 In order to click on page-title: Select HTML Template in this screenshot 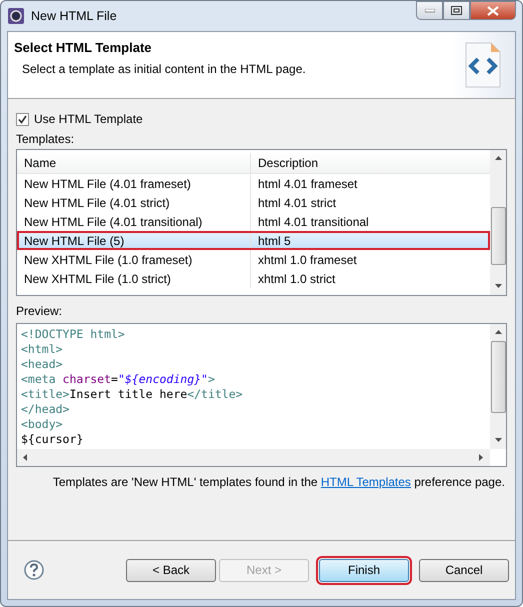, I will do `click(83, 47)`.